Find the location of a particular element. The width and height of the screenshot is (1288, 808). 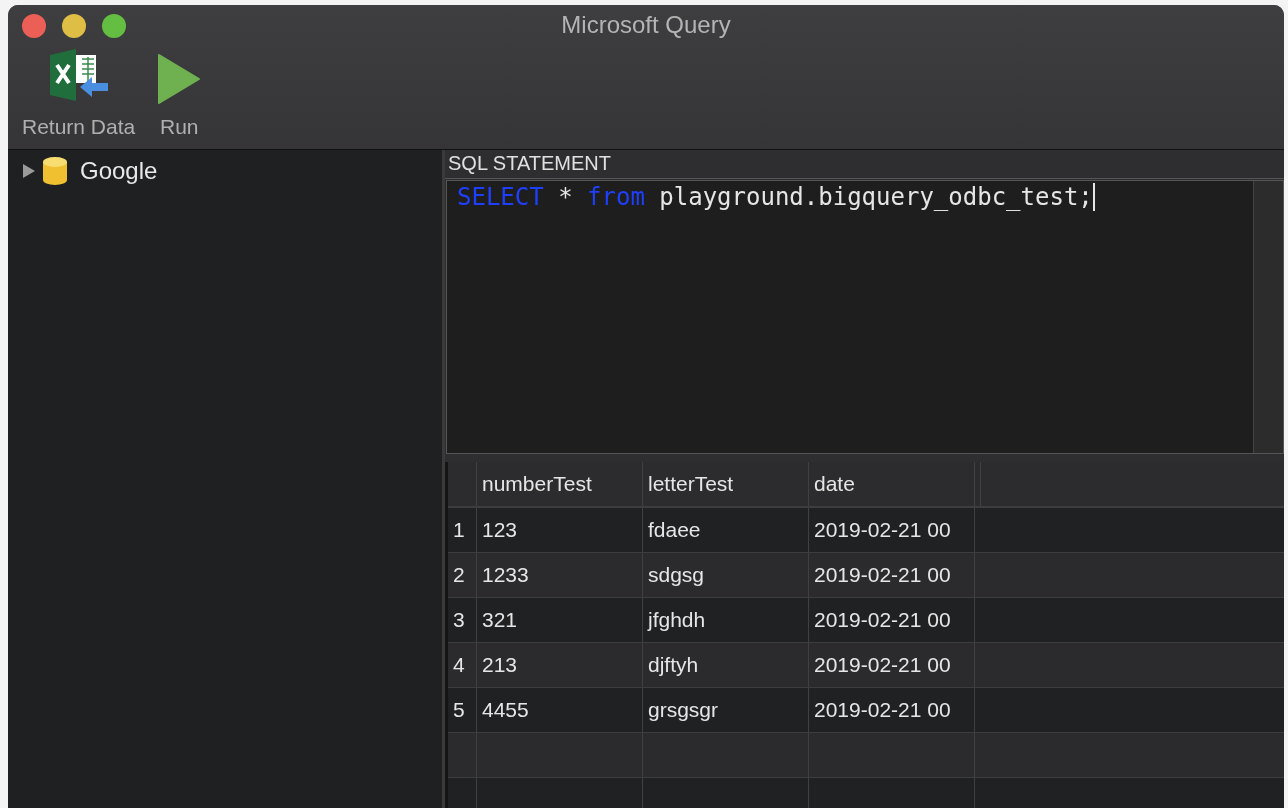

row-number: 5 is located at coordinates (462, 710).